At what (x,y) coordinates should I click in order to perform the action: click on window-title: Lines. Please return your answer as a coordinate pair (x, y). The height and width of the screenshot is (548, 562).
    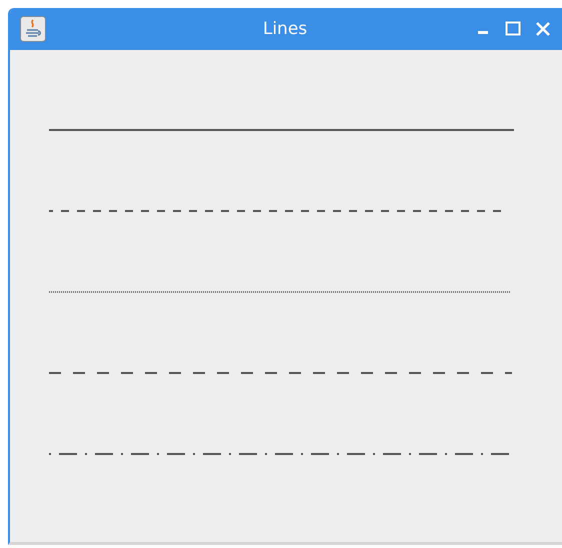
    Looking at the image, I should click on (285, 29).